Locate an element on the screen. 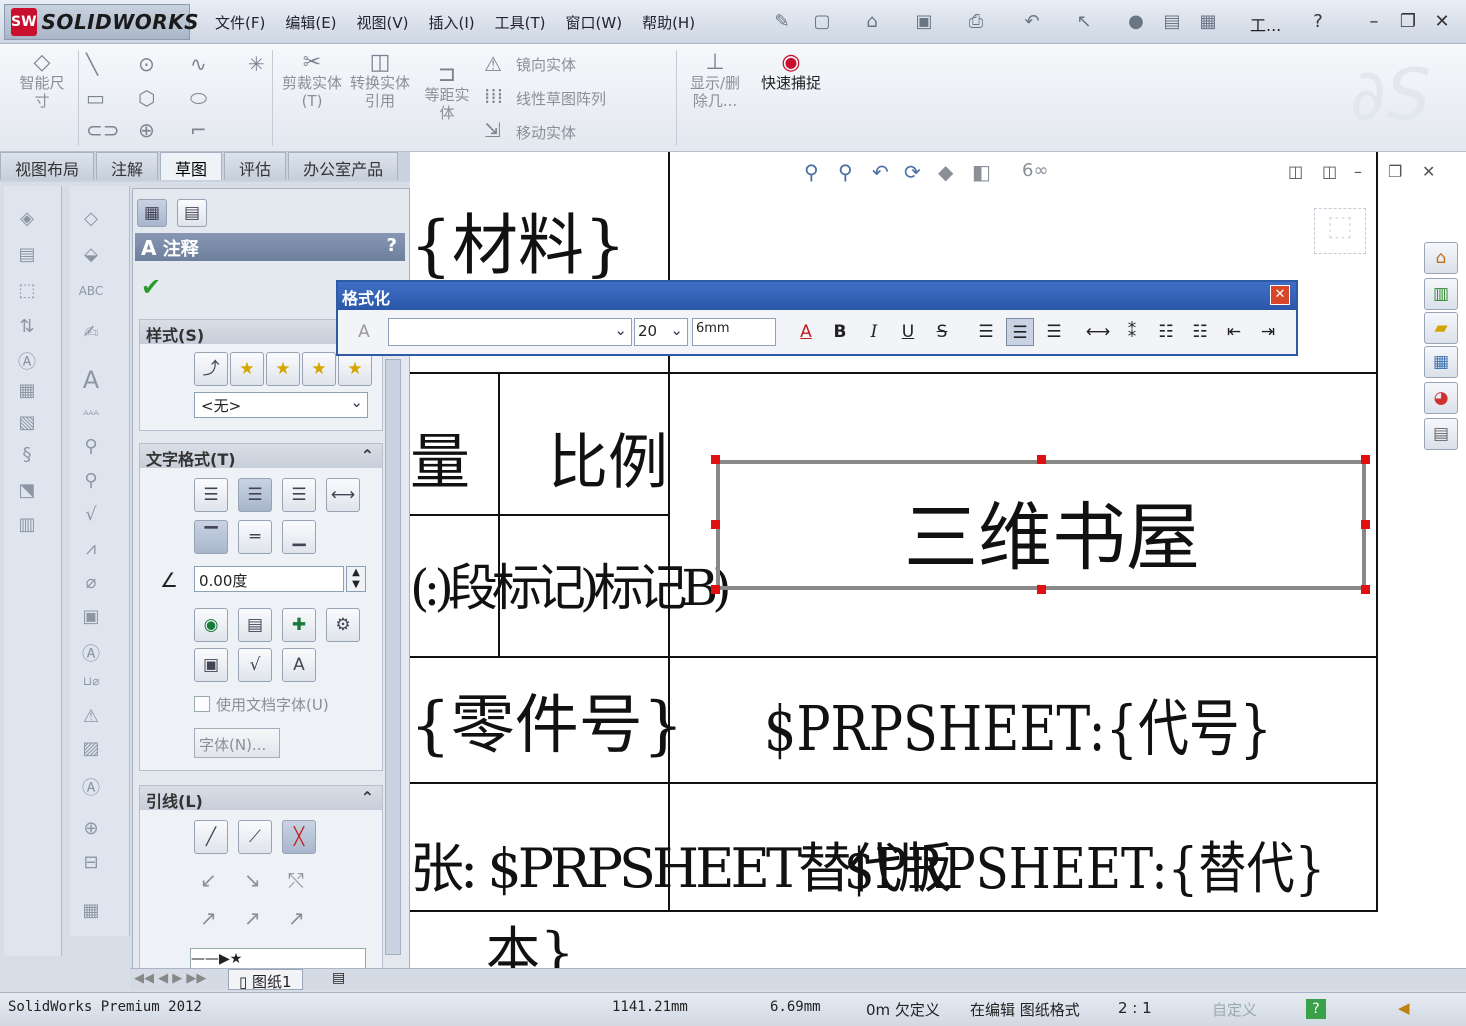  magnet-line-icon: ⚲ is located at coordinates (91, 480).